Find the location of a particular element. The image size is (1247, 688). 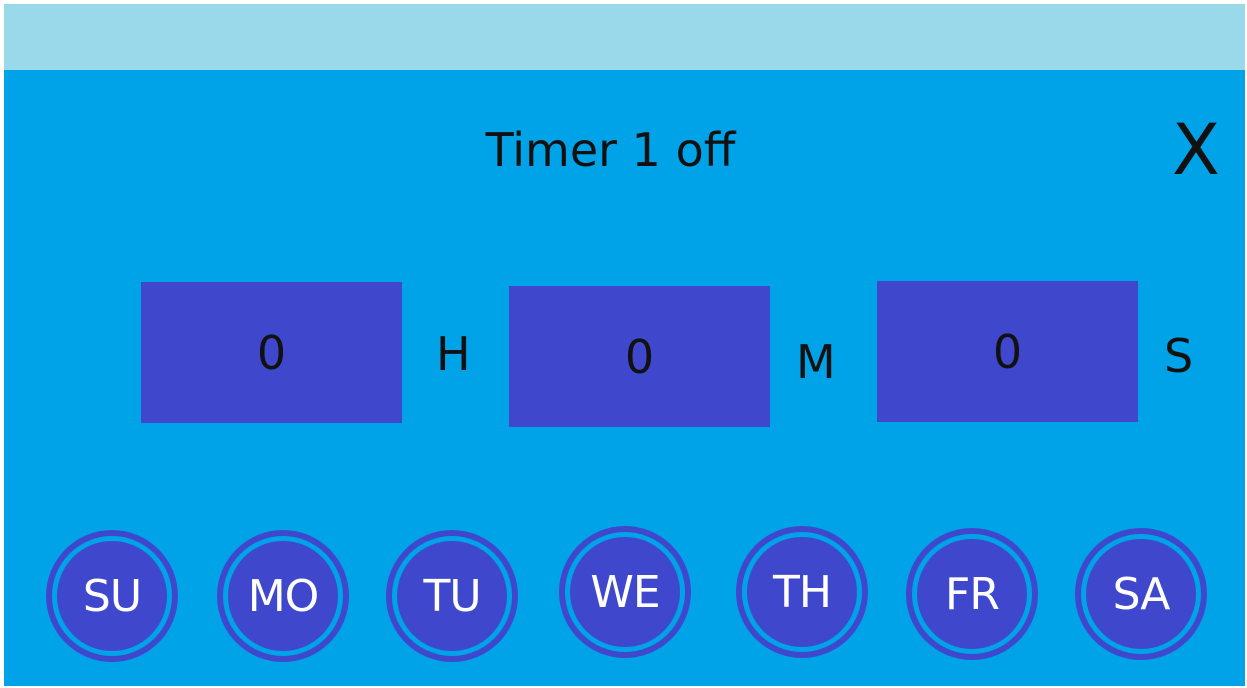

day-label: TU is located at coordinates (452, 596).